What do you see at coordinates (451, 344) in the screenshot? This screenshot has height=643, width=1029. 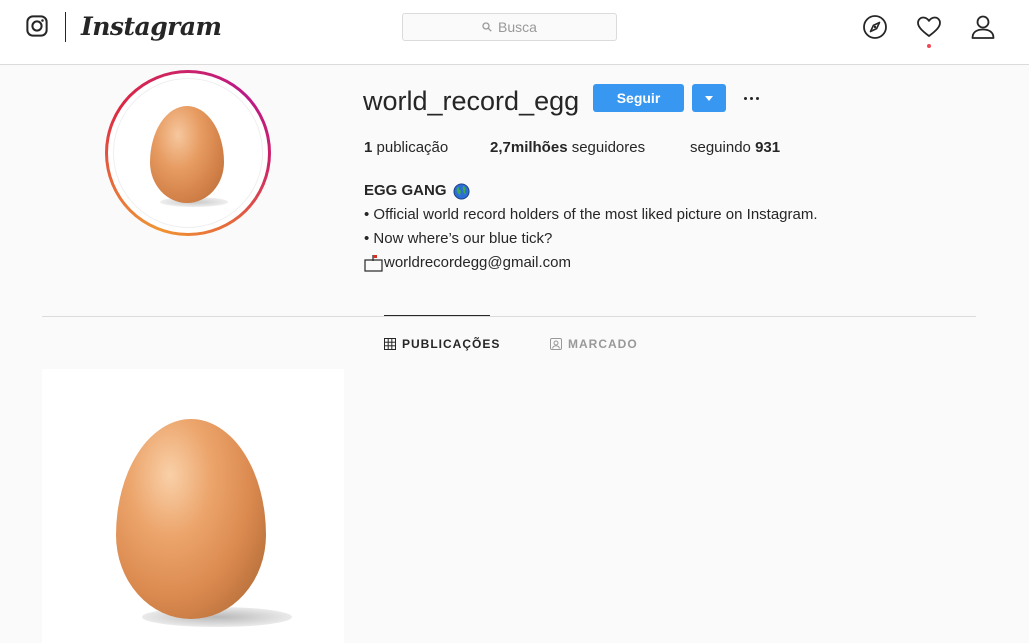 I see `tab-posts-label: PUBLICAÇÕES` at bounding box center [451, 344].